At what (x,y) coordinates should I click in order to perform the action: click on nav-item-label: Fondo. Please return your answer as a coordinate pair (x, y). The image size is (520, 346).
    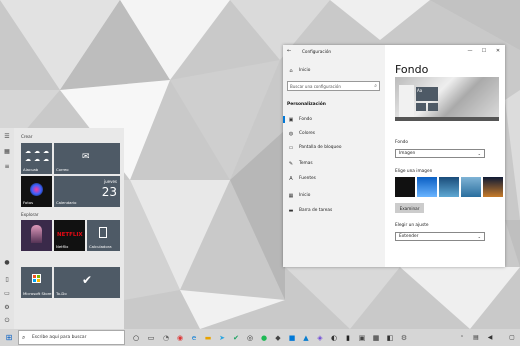
    Looking at the image, I should click on (306, 119).